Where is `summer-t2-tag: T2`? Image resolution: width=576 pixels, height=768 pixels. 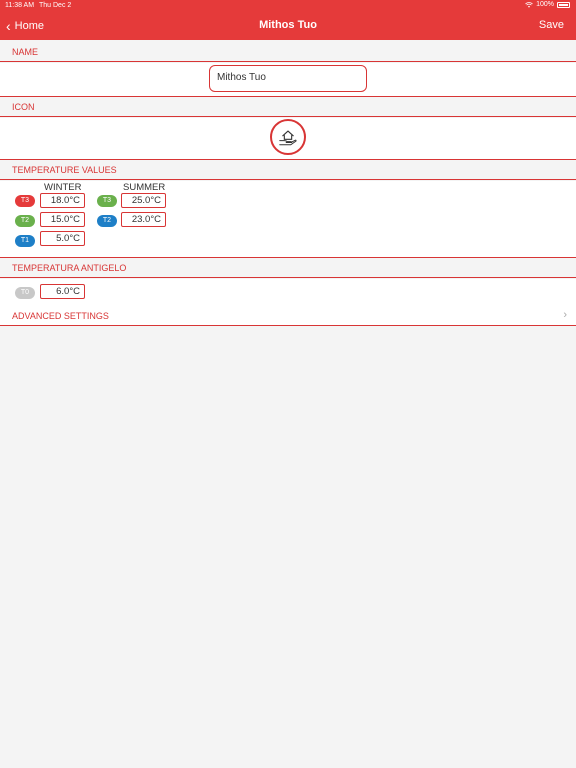
summer-t2-tag: T2 is located at coordinates (107, 221).